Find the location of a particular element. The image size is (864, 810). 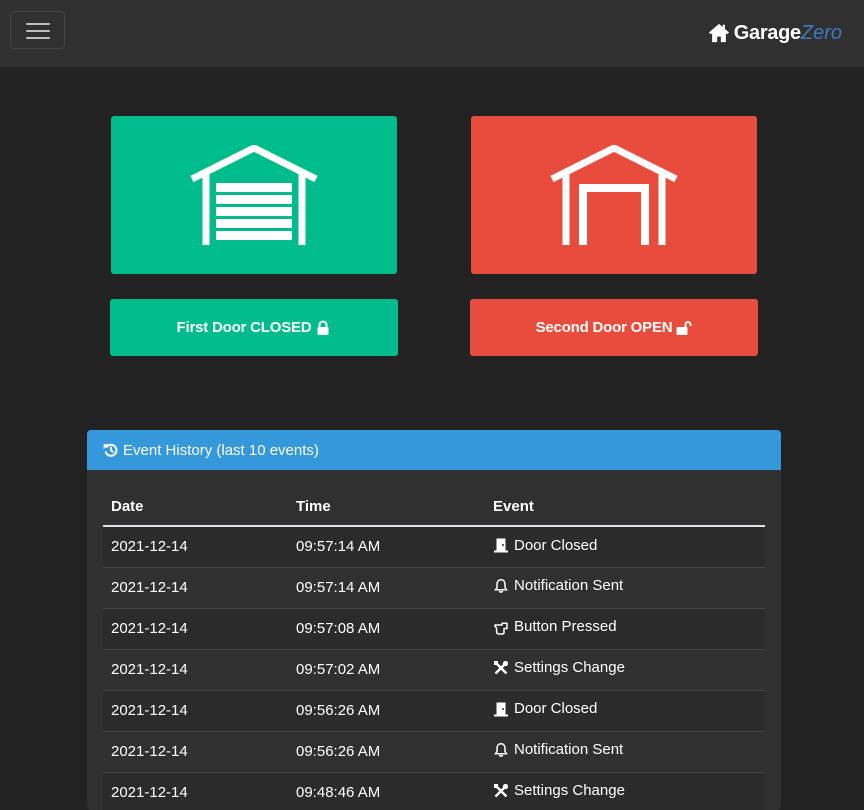

event-label: Button Pressed is located at coordinates (565, 627).